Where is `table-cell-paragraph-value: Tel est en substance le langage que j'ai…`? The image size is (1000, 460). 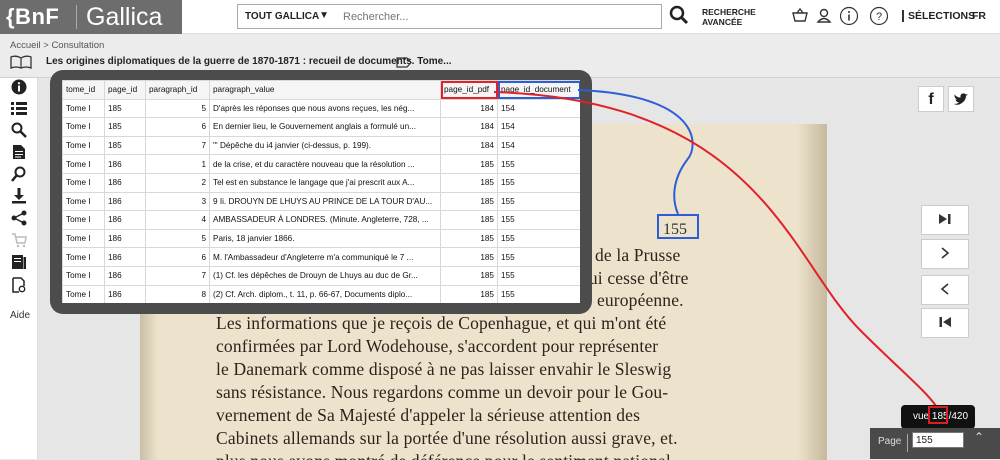
table-cell-paragraph-value: Tel est en substance le langage que j'ai… is located at coordinates (325, 182).